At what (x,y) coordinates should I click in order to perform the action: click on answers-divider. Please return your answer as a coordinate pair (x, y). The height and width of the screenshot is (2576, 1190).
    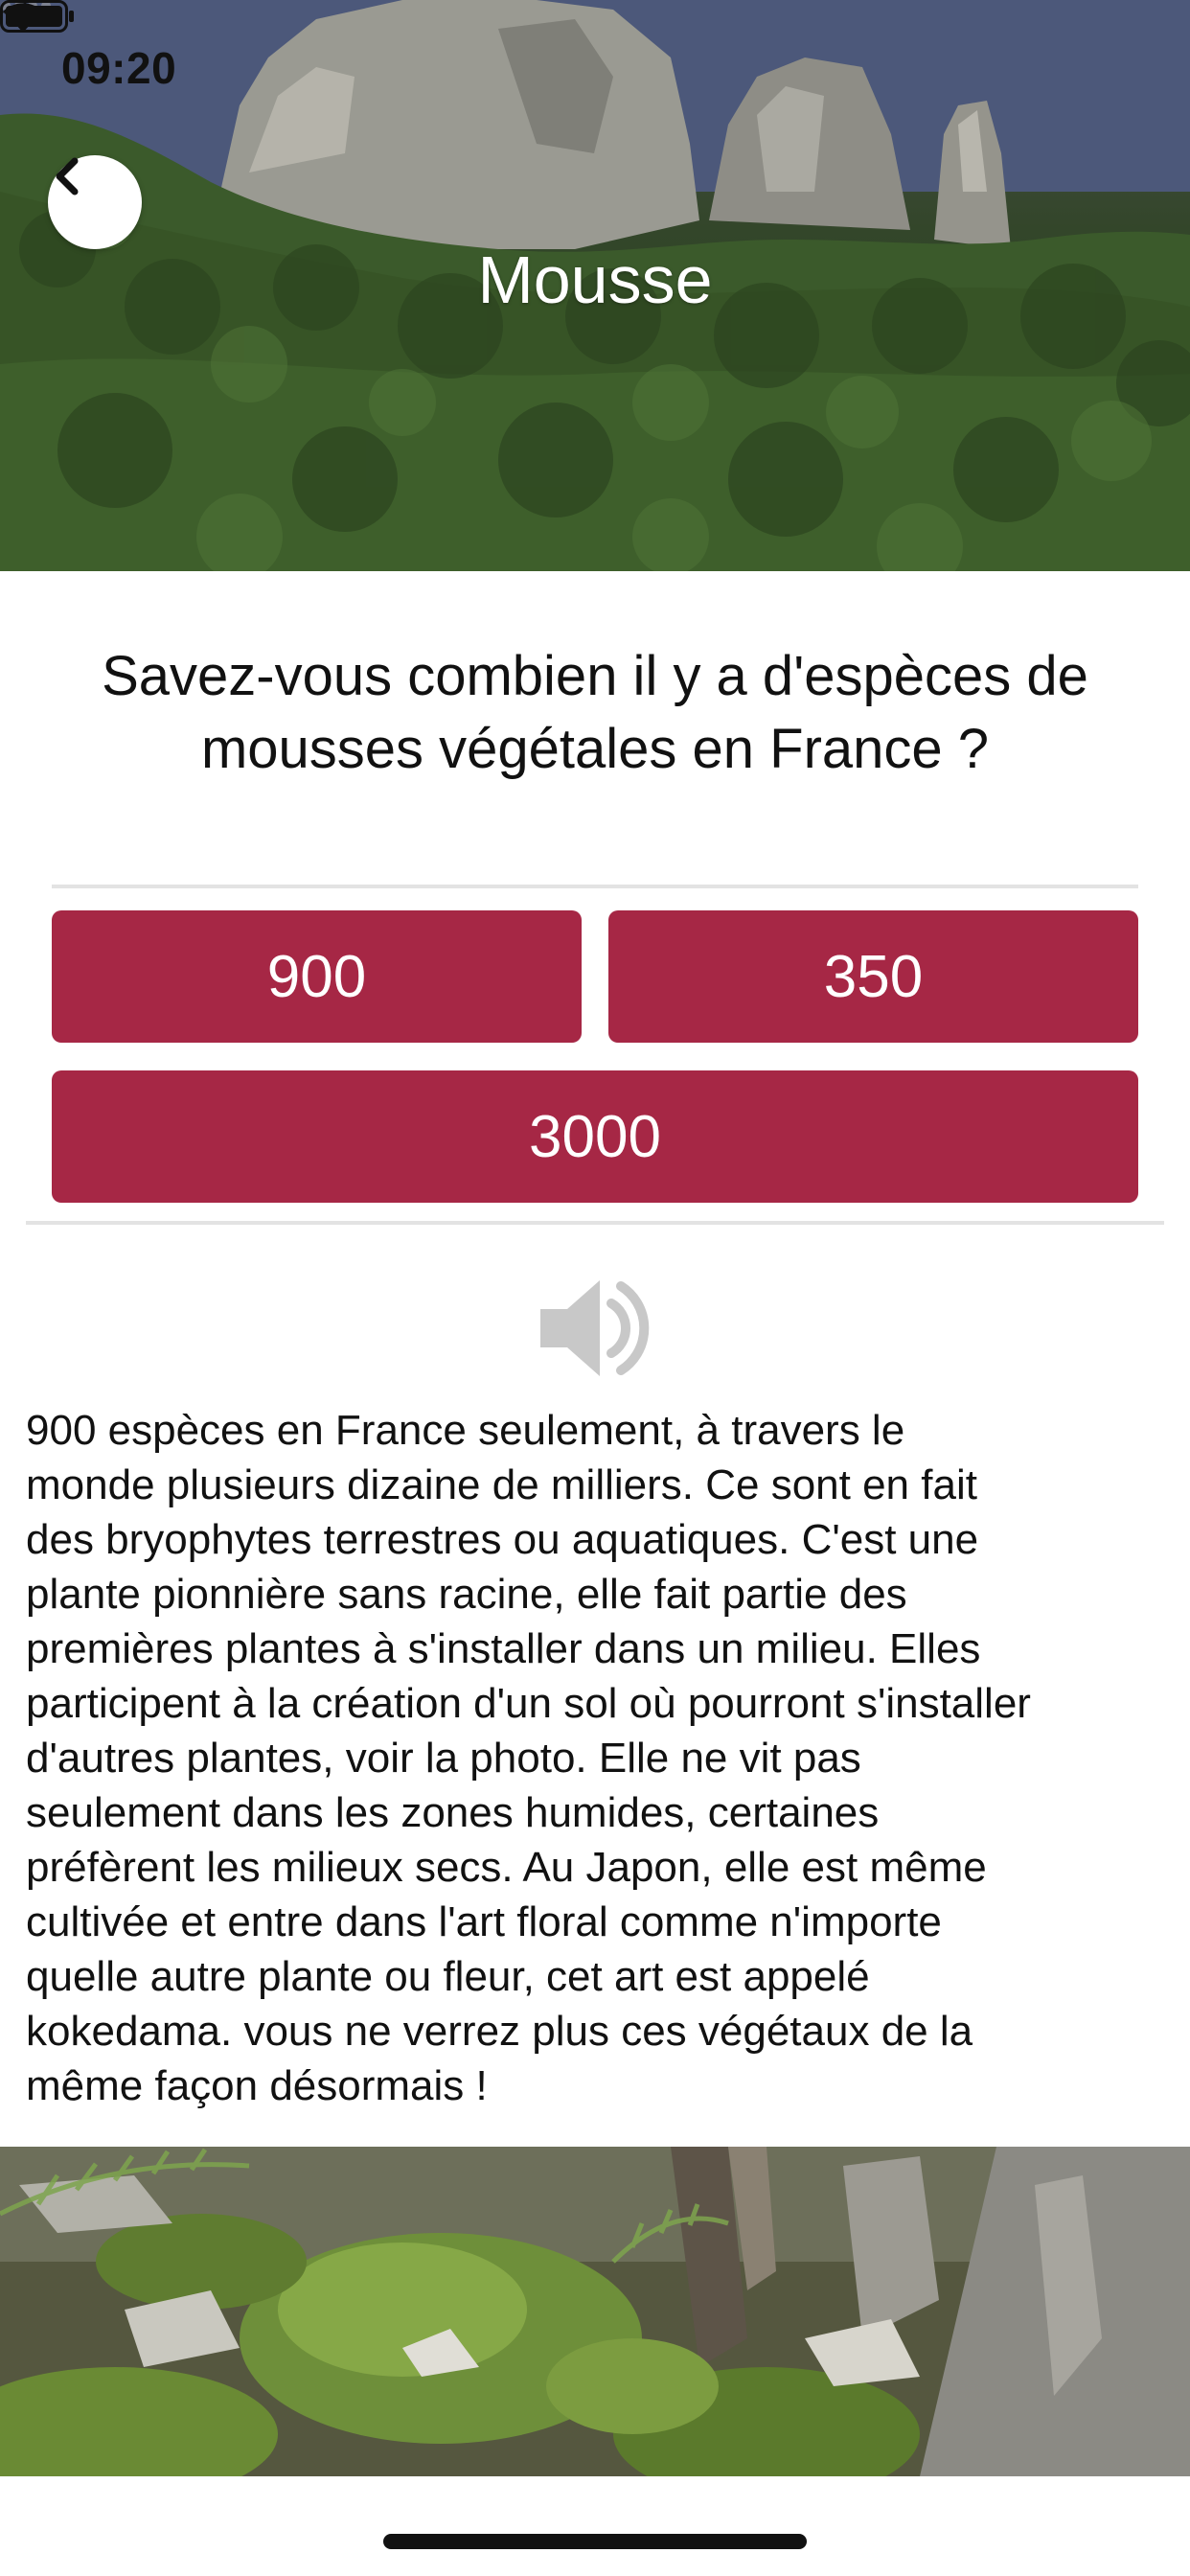
    Looking at the image, I should click on (595, 1223).